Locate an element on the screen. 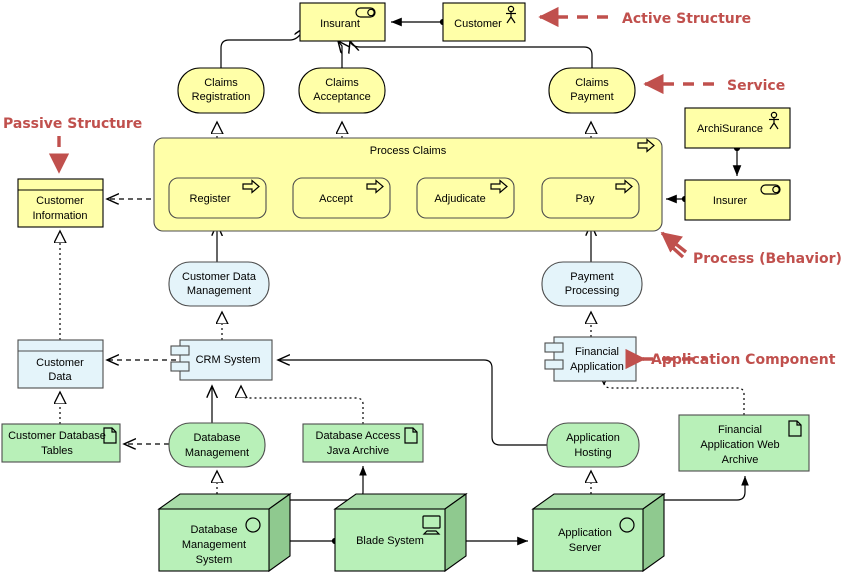 This screenshot has width=865, height=574. blade-system-label: Blade System is located at coordinates (390, 541).